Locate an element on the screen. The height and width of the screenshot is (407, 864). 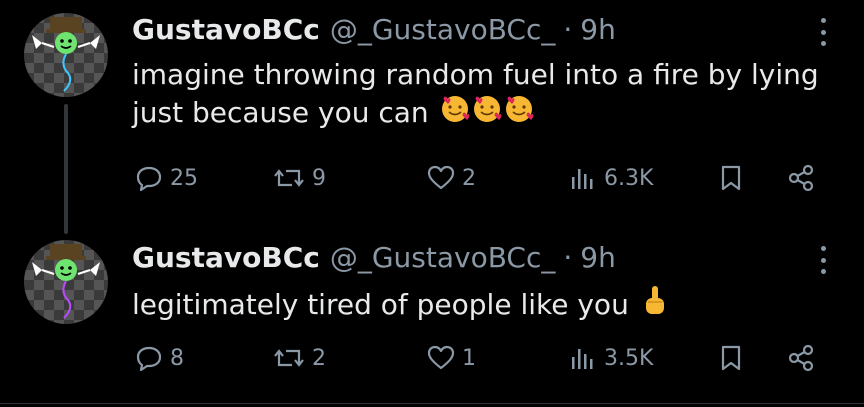
view-count: 3.5K is located at coordinates (629, 358).